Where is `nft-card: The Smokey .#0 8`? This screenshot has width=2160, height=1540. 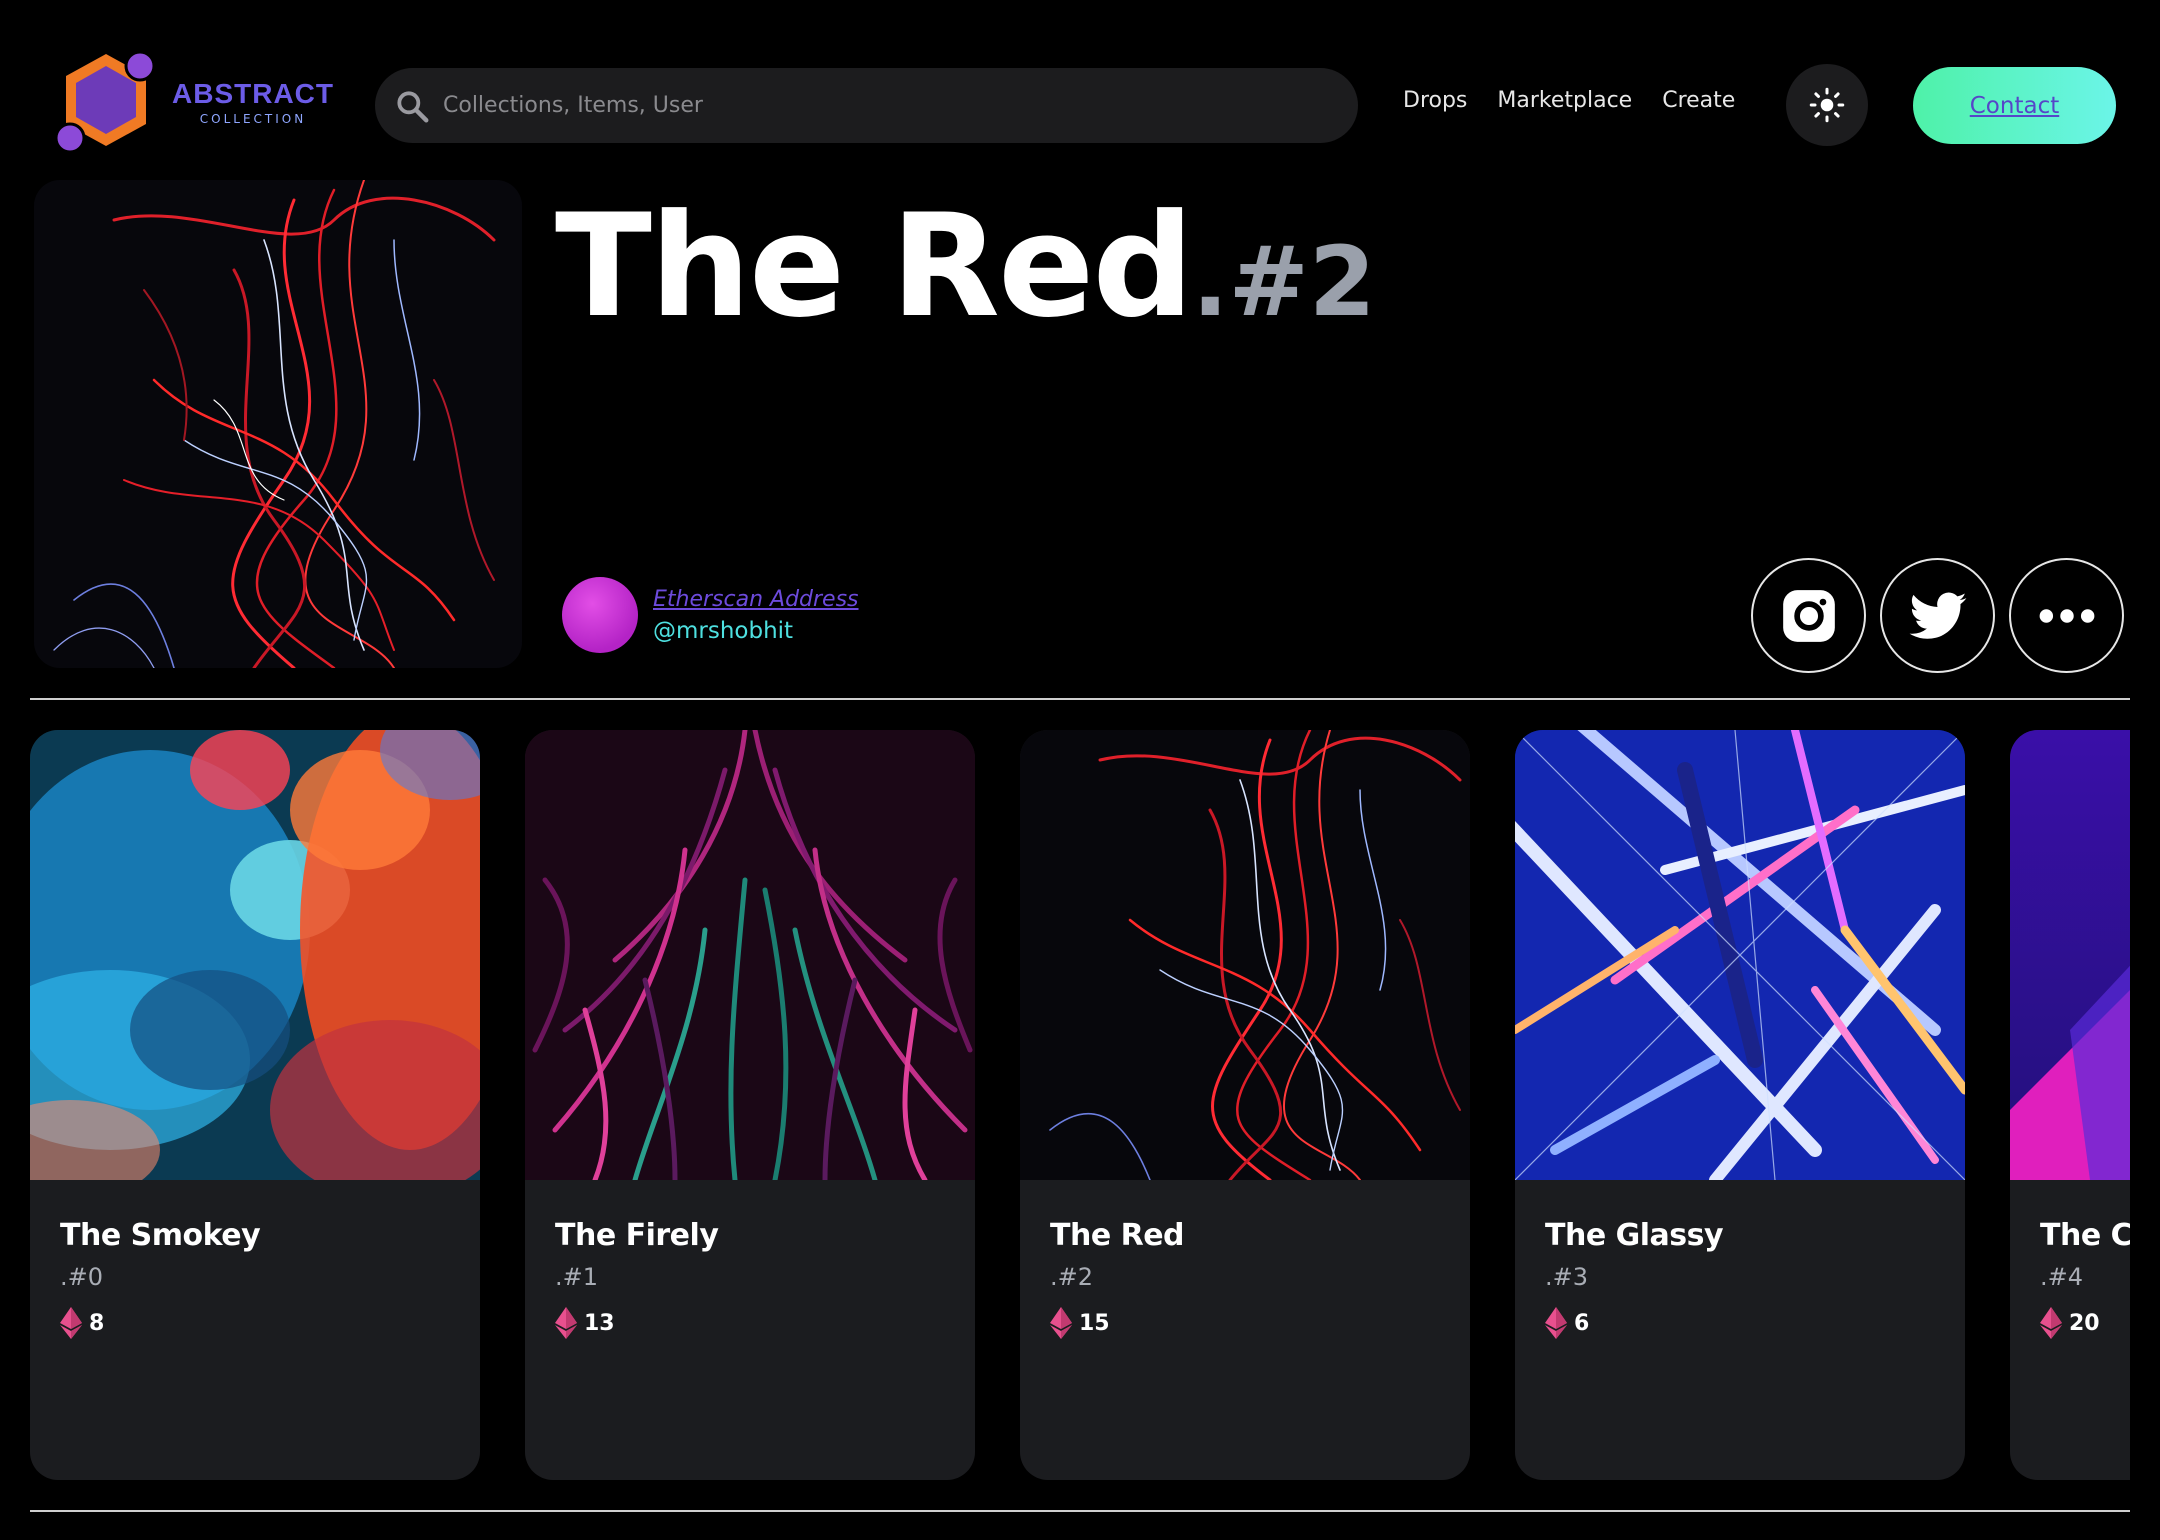
nft-card: The Smokey .#0 8 is located at coordinates (255, 1105).